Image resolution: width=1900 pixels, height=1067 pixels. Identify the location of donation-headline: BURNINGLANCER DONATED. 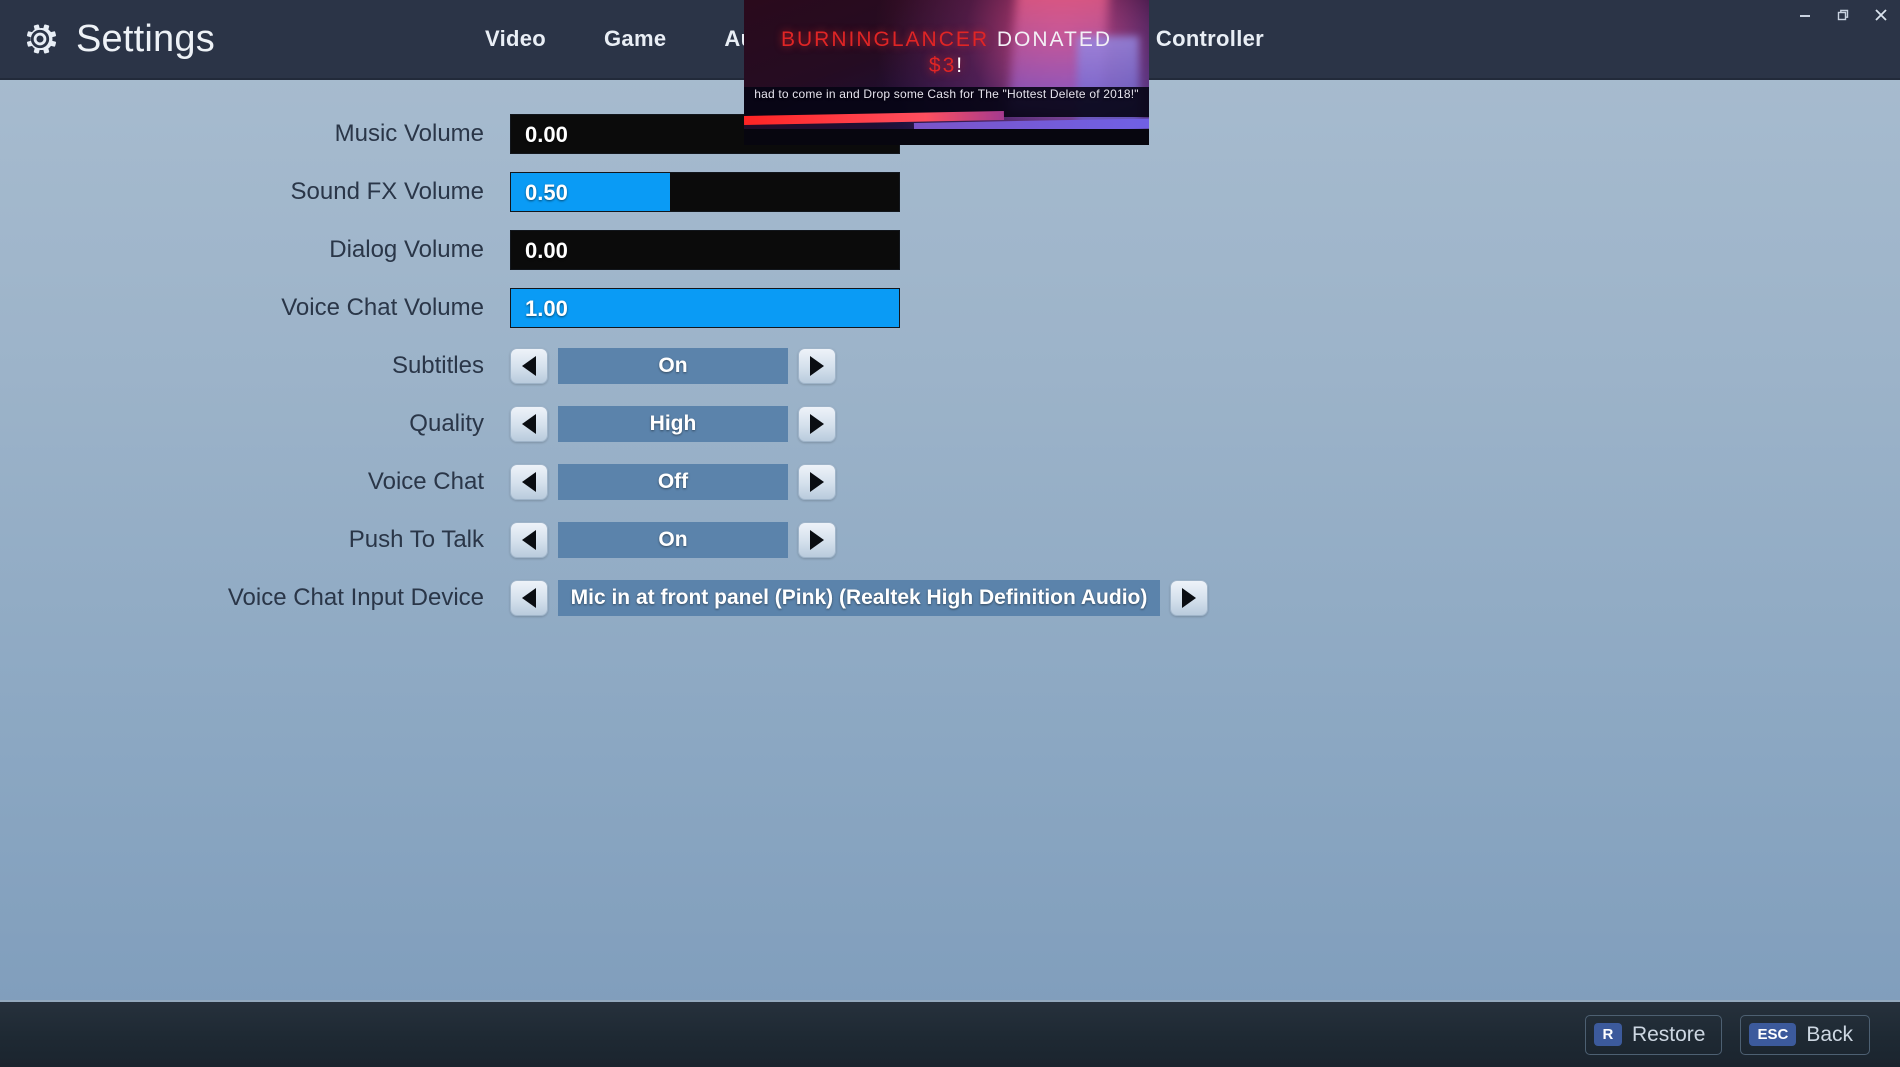
(946, 40).